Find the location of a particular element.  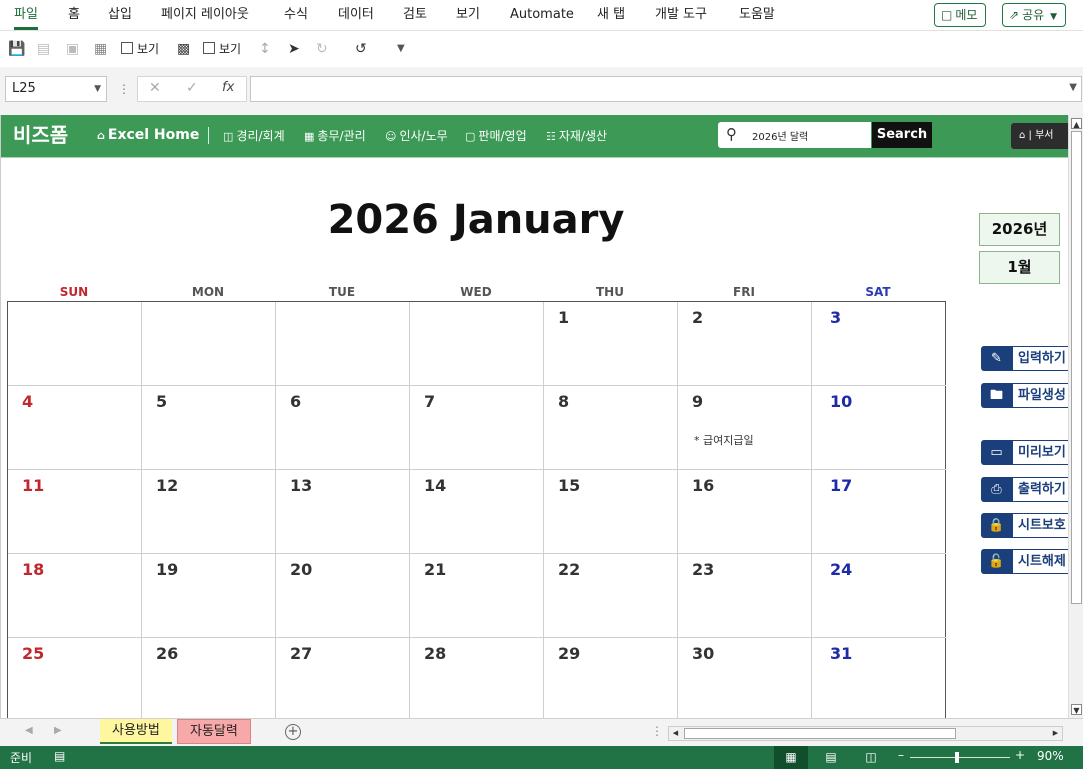

scroll-right-icon: ▶ is located at coordinates (1055, 733).